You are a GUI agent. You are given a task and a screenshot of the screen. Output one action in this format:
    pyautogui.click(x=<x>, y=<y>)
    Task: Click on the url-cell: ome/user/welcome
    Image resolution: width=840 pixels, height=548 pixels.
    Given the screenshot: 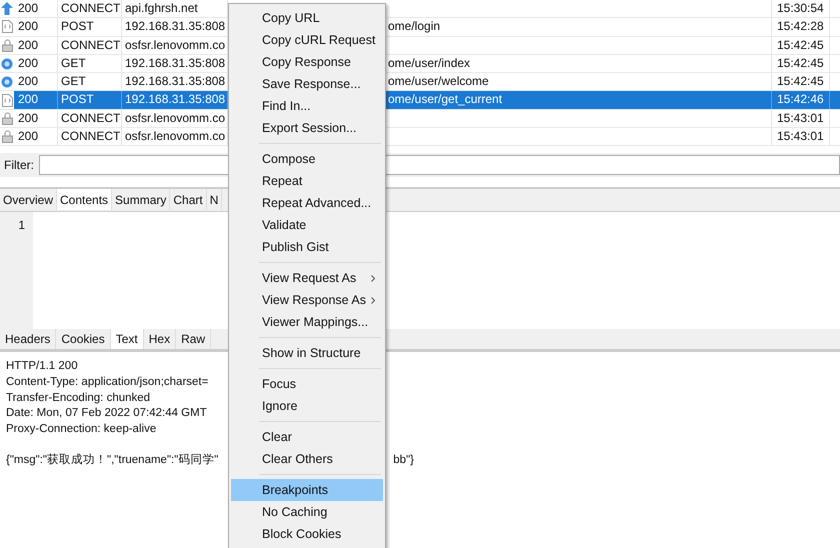 What is the action you would take?
    pyautogui.click(x=438, y=81)
    